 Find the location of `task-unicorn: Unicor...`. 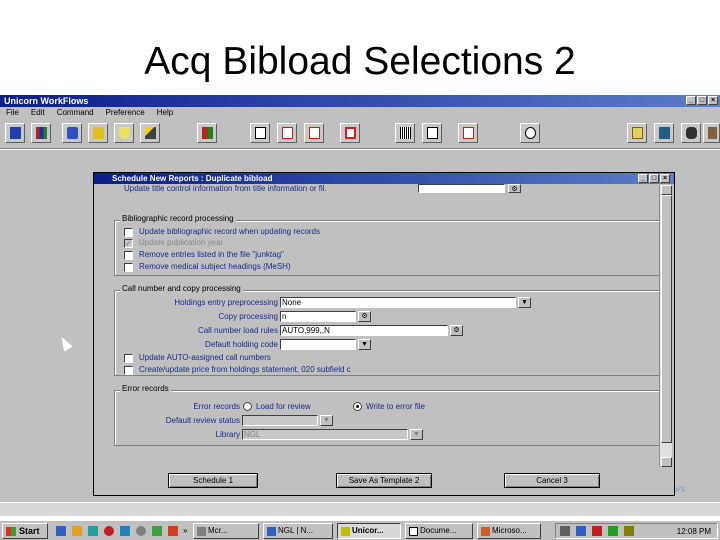

task-unicorn: Unicor... is located at coordinates (369, 531).